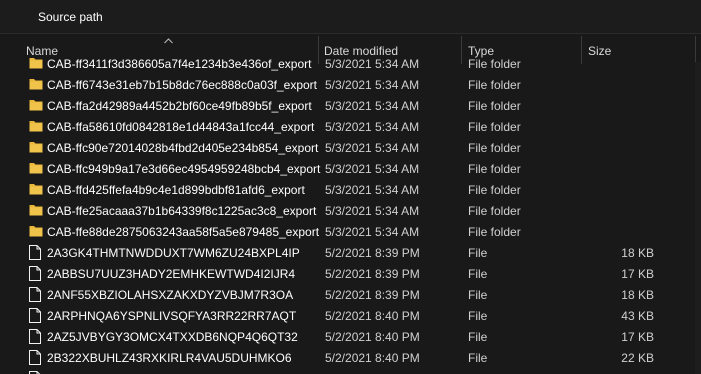 The width and height of the screenshot is (701, 374). Describe the element at coordinates (42, 51) in the screenshot. I see `column-header-name: Name` at that location.